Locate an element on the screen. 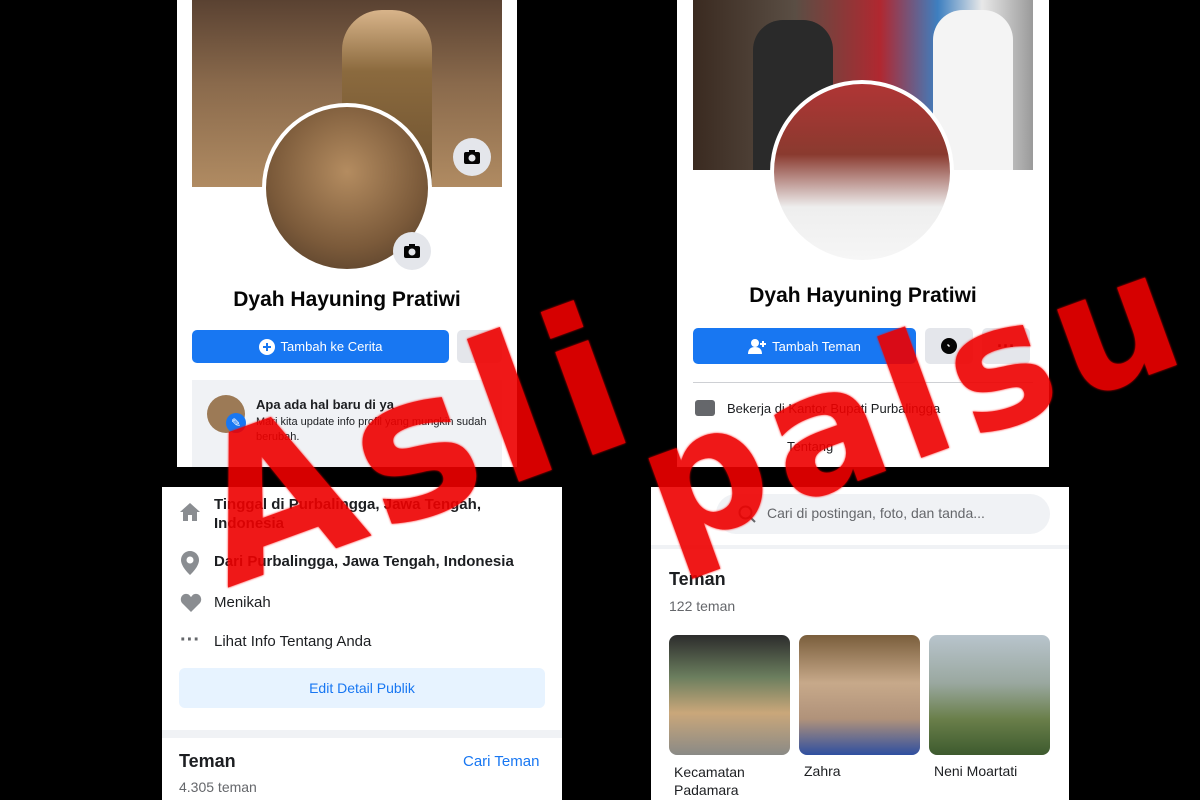 The height and width of the screenshot is (800, 1200). friends-heading: Teman is located at coordinates (207, 761).